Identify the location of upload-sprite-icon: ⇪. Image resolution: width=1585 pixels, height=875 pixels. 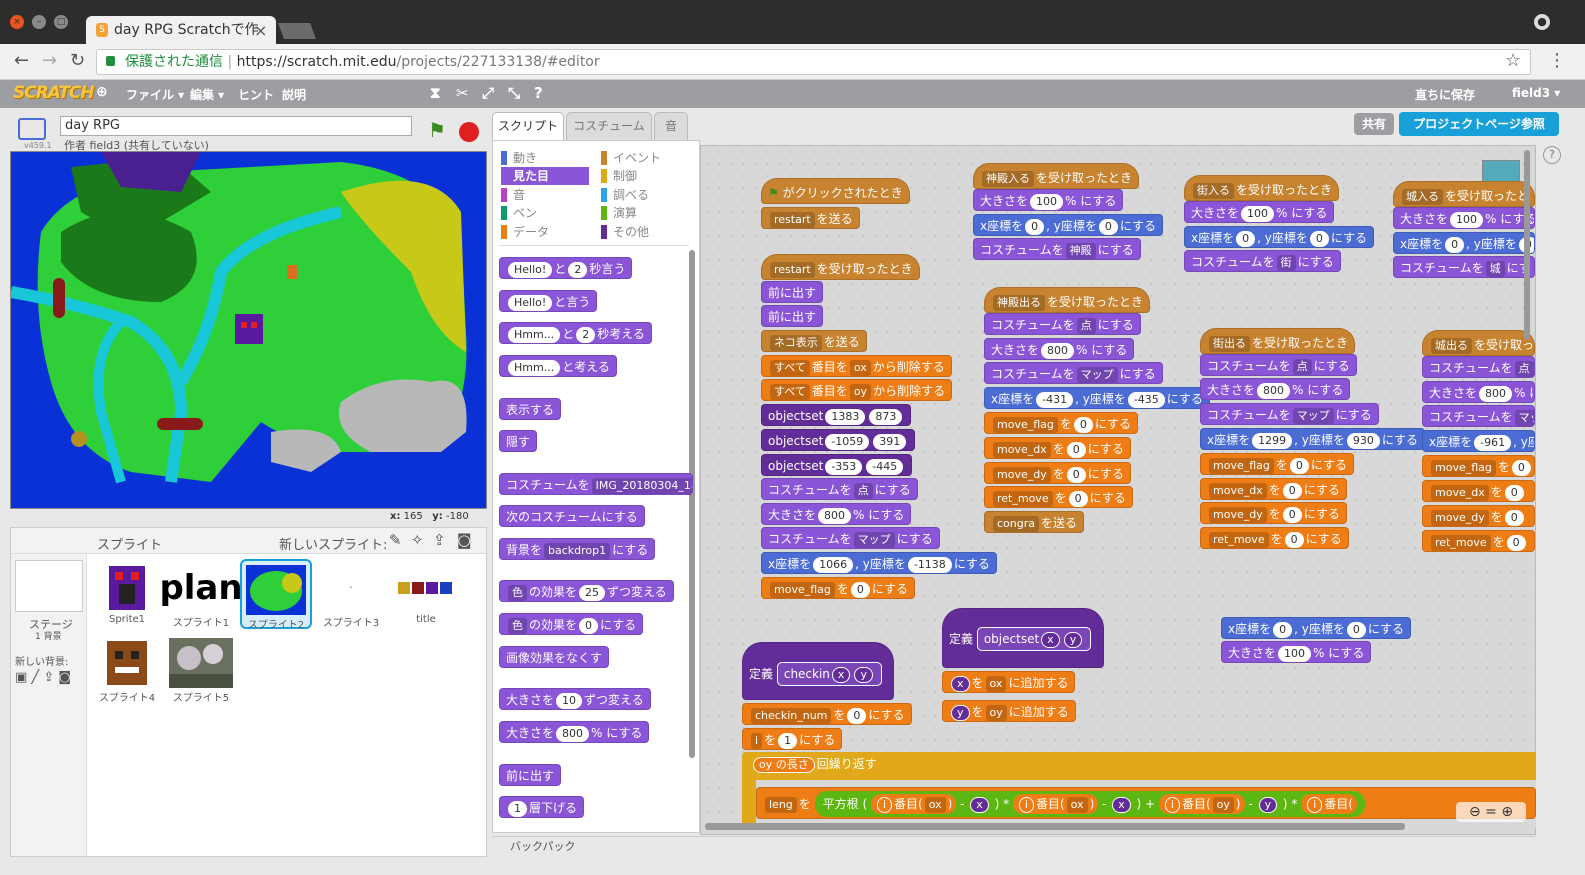
(439, 540).